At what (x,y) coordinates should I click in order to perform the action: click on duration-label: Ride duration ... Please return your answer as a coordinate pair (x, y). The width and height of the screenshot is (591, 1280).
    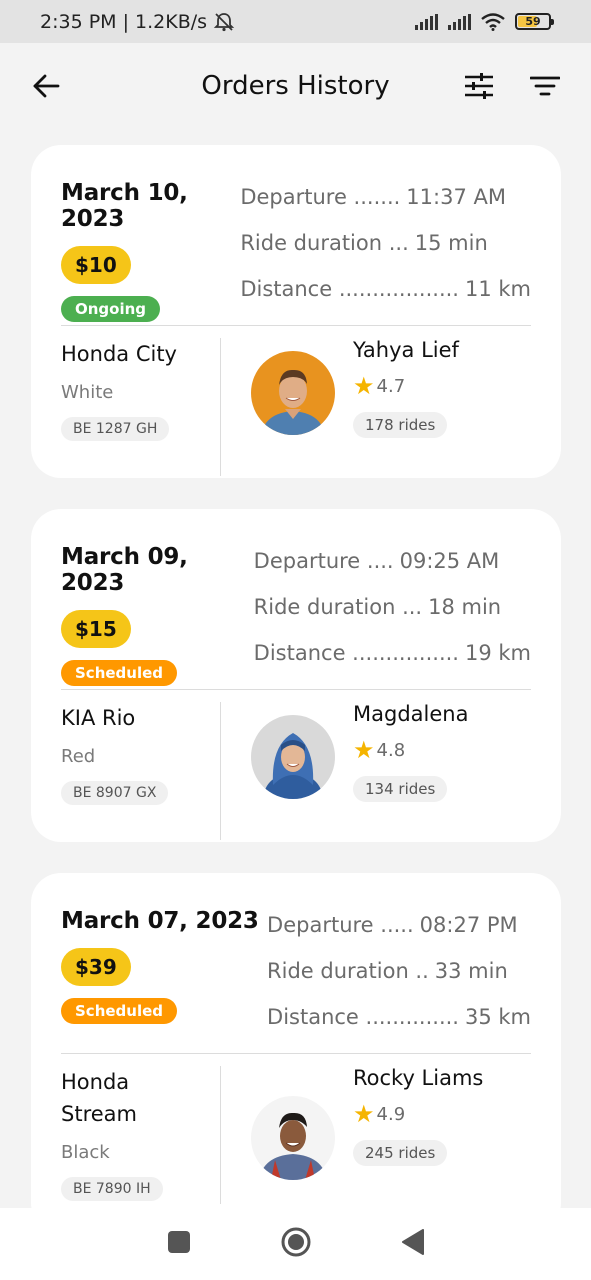
    Looking at the image, I should click on (348, 971).